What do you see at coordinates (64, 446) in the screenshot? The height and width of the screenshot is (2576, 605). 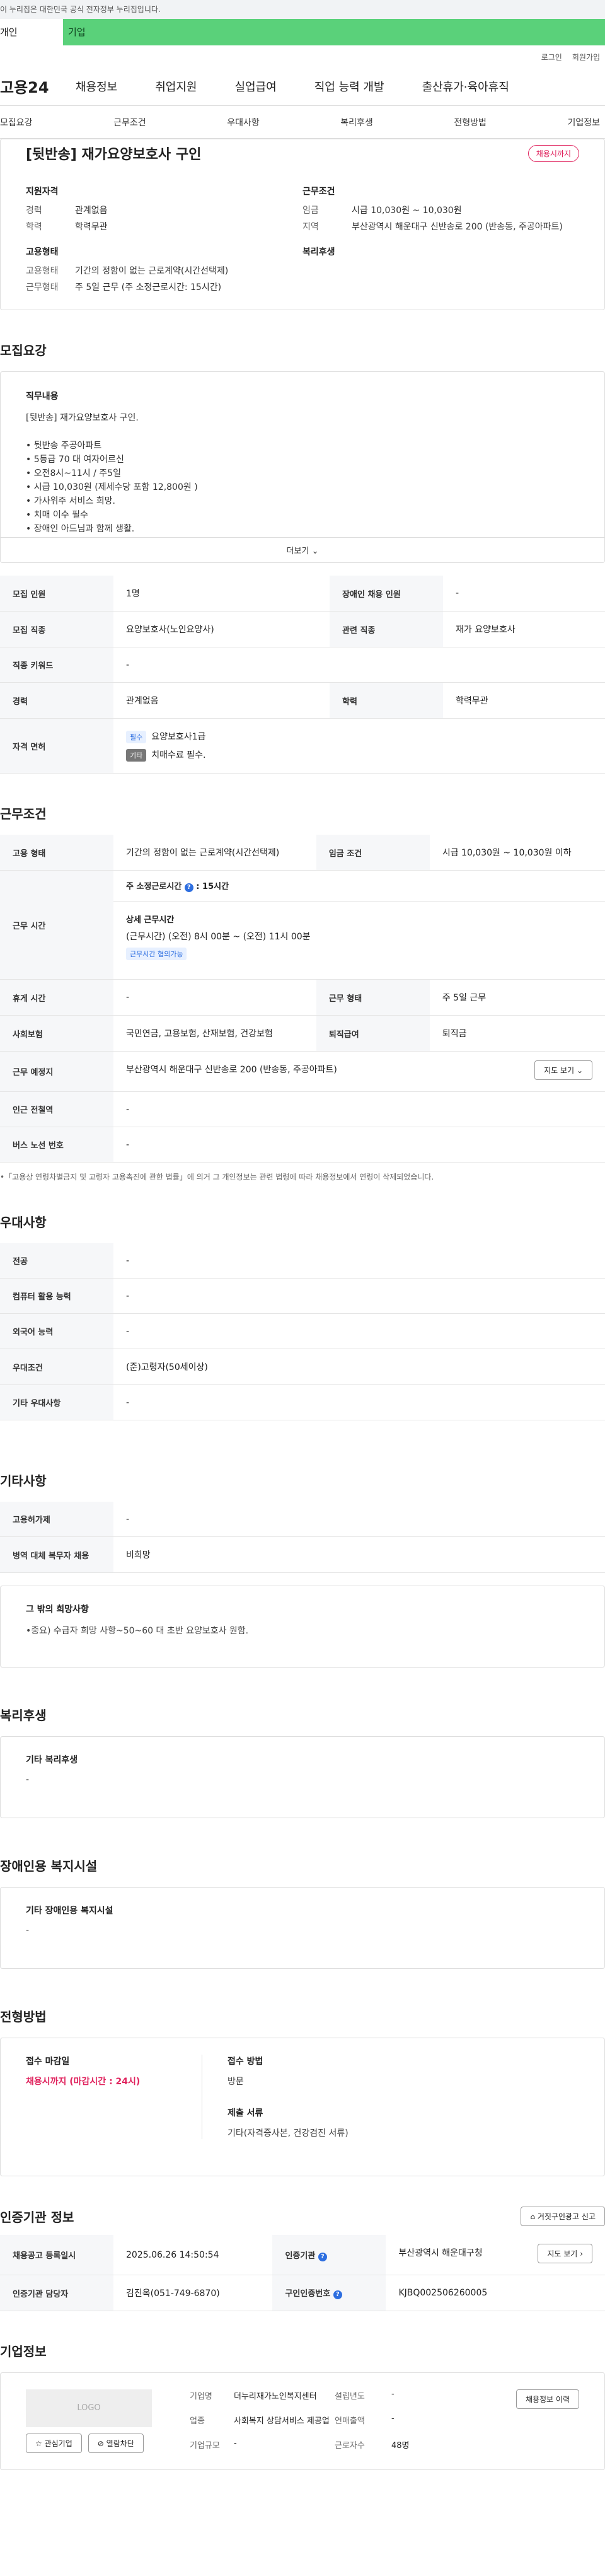 I see `desc-line: • 뒷반송 주공아파트` at bounding box center [64, 446].